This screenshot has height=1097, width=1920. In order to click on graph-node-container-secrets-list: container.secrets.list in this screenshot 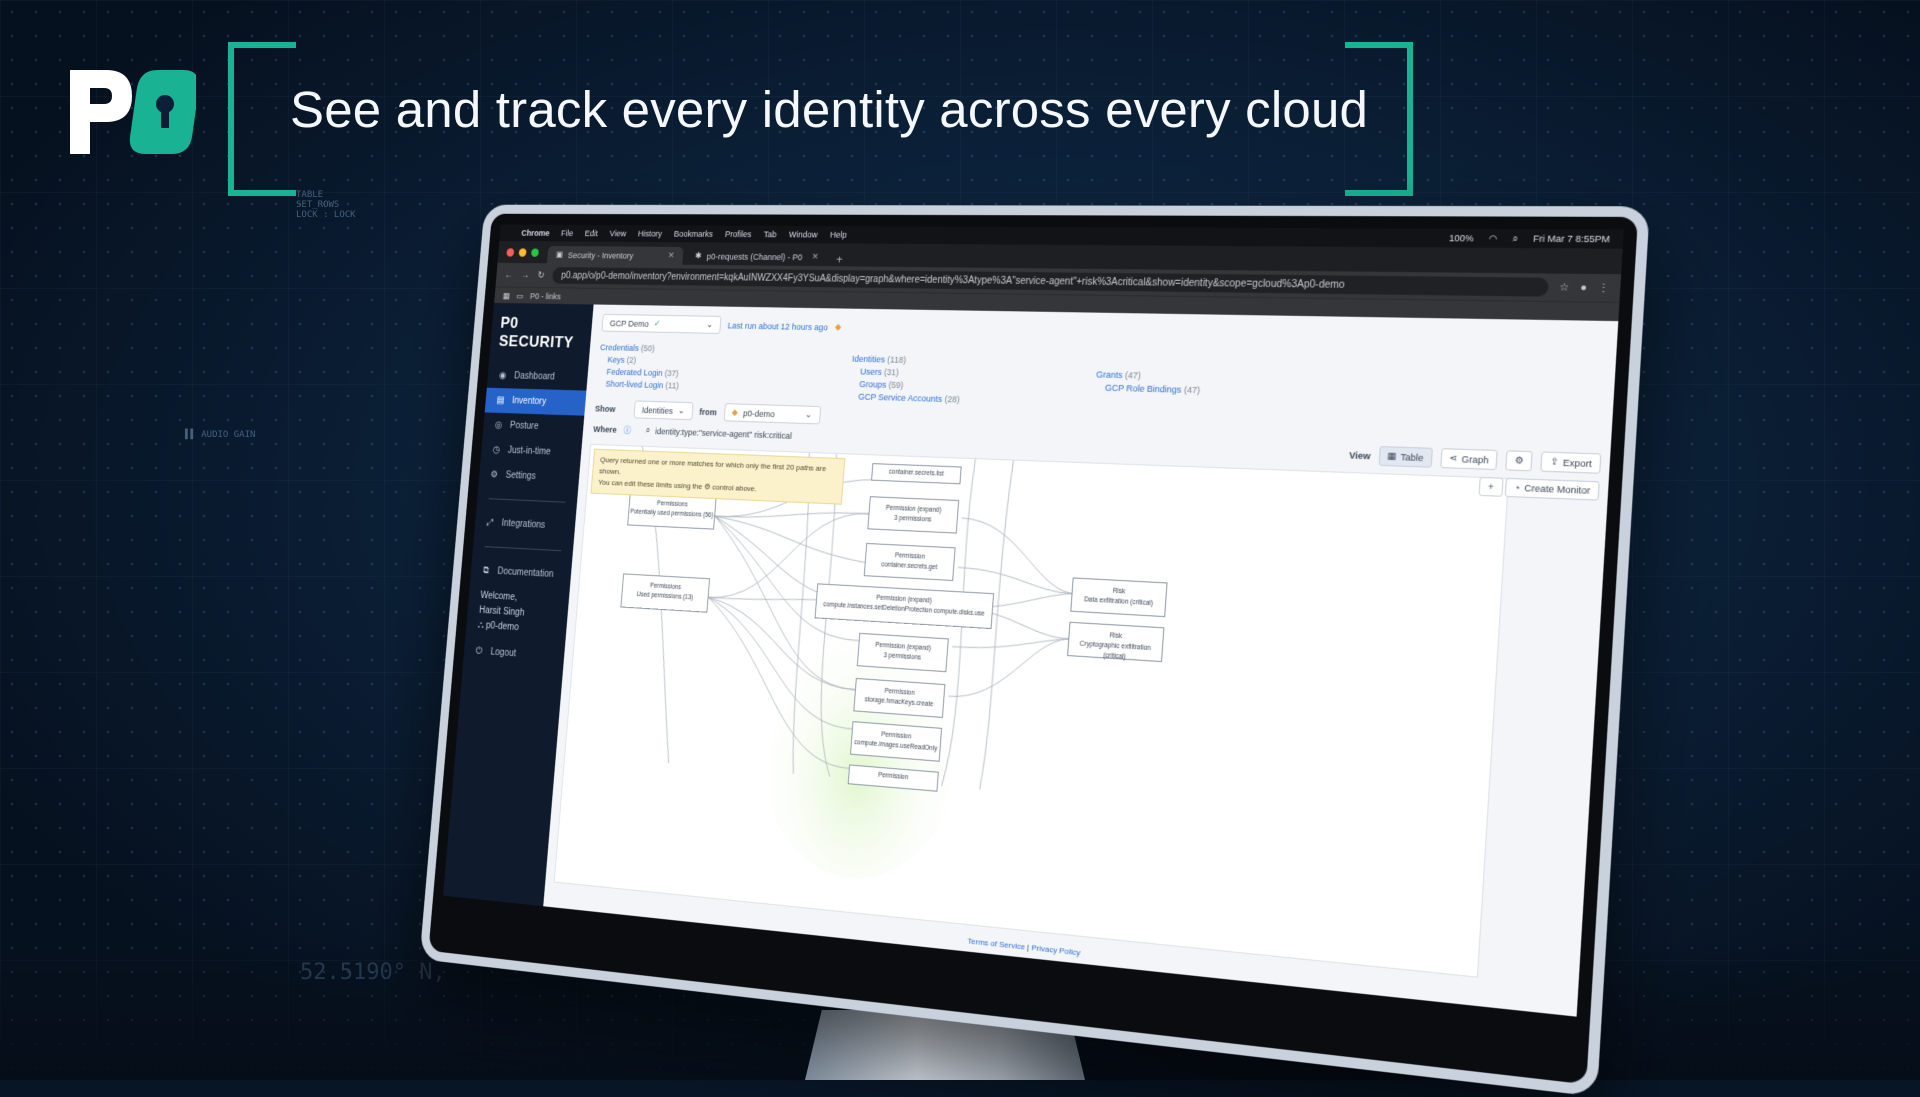, I will do `click(916, 474)`.